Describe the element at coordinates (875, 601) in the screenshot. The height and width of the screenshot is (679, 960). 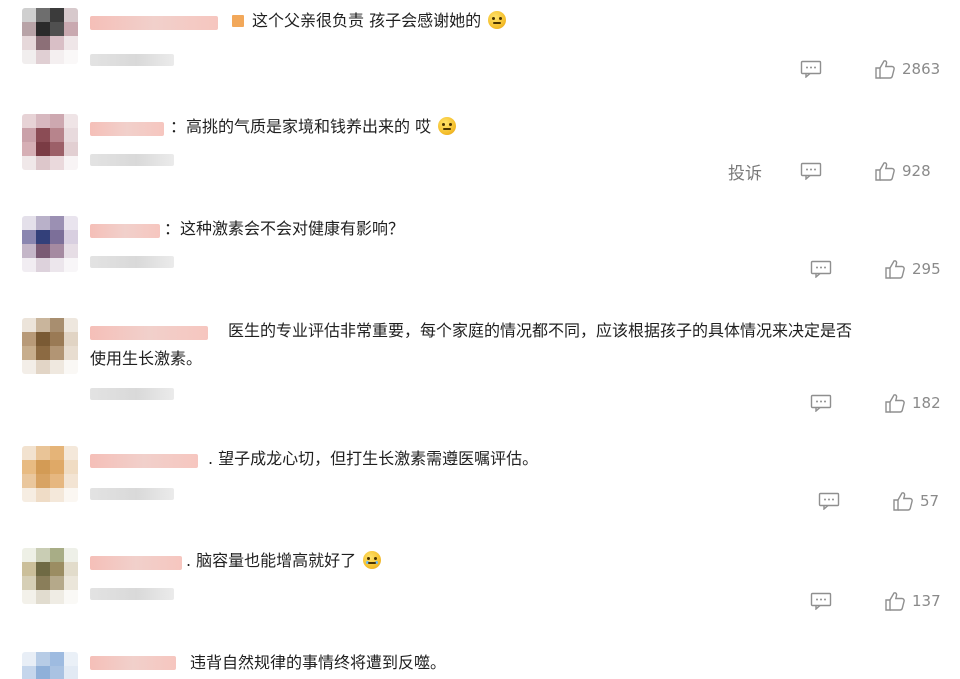
I see `comment-actions: 137` at that location.